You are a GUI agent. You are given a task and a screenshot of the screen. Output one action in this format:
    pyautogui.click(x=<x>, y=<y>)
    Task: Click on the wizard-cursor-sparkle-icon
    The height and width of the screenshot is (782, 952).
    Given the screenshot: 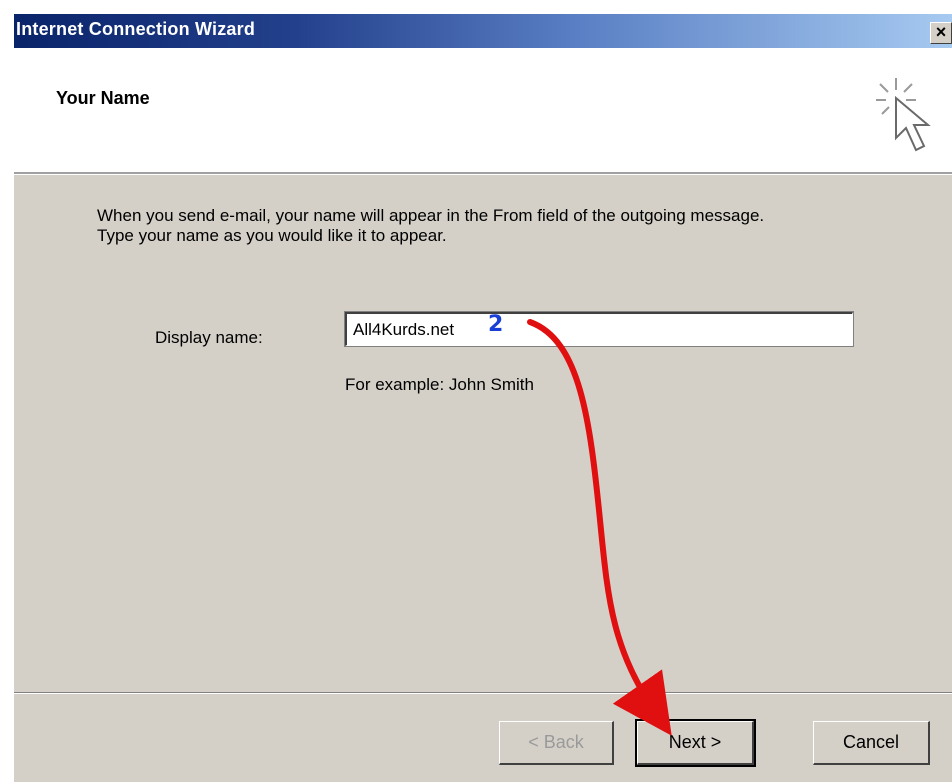 What is the action you would take?
    pyautogui.click(x=903, y=115)
    